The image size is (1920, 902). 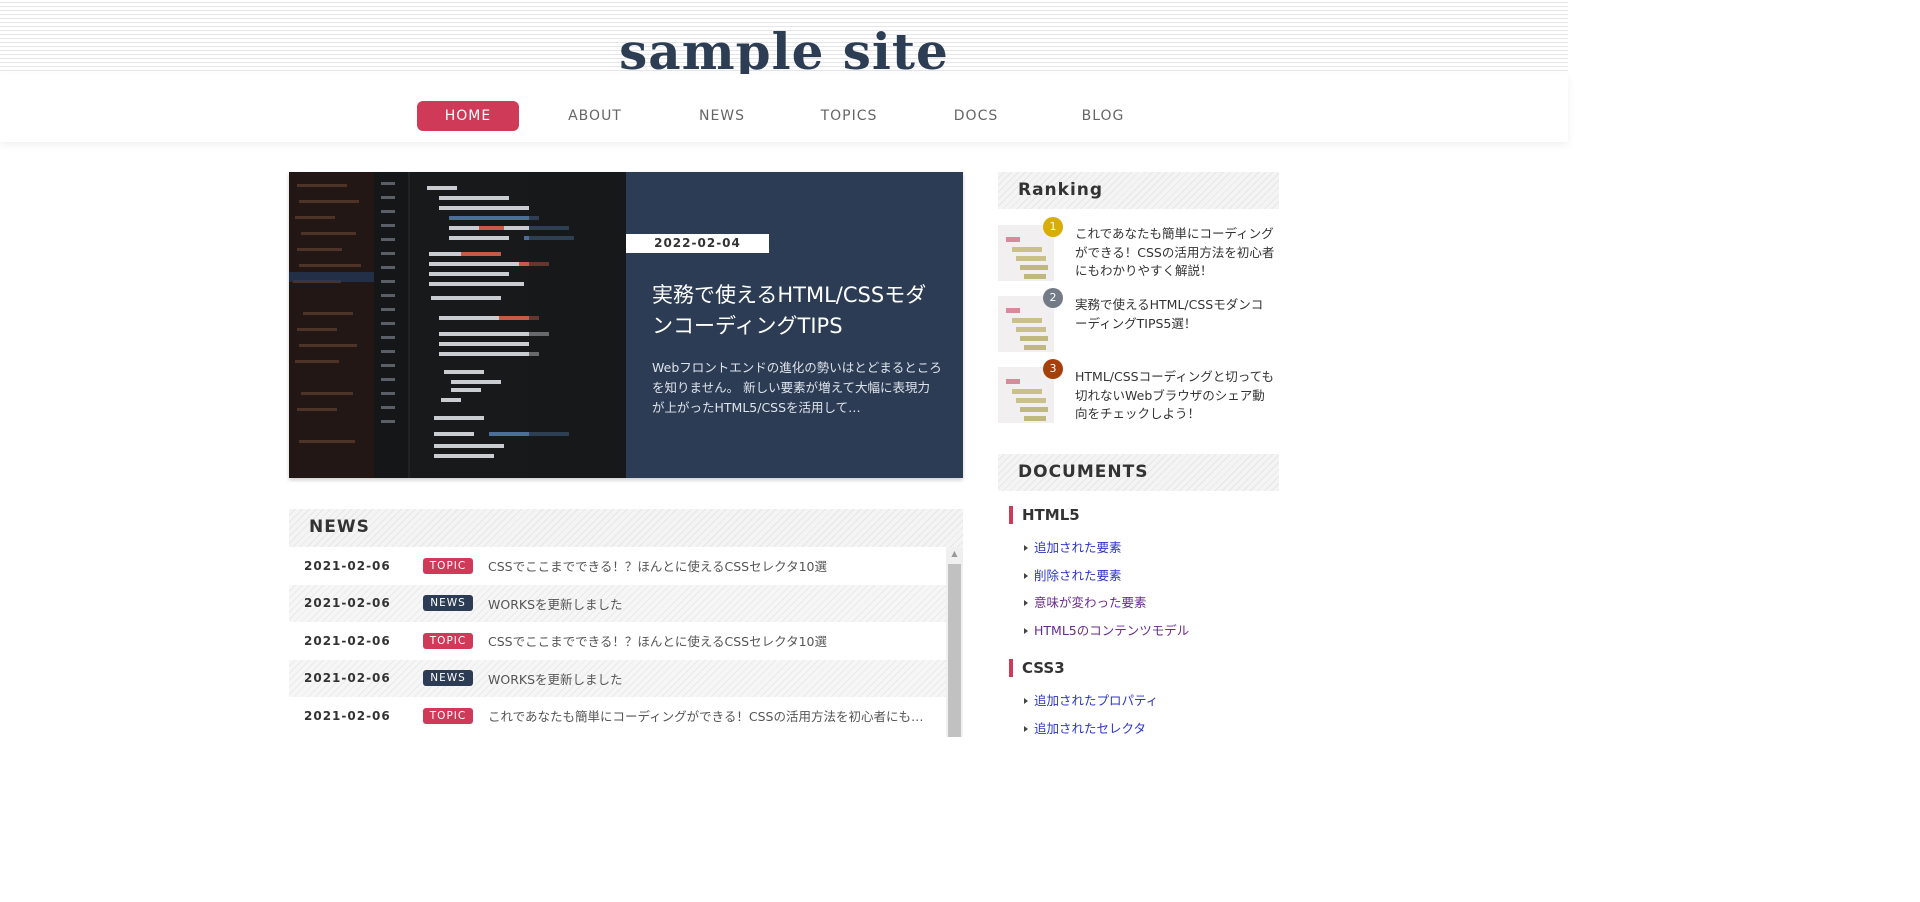 I want to click on nav-home: HOME, so click(x=468, y=116).